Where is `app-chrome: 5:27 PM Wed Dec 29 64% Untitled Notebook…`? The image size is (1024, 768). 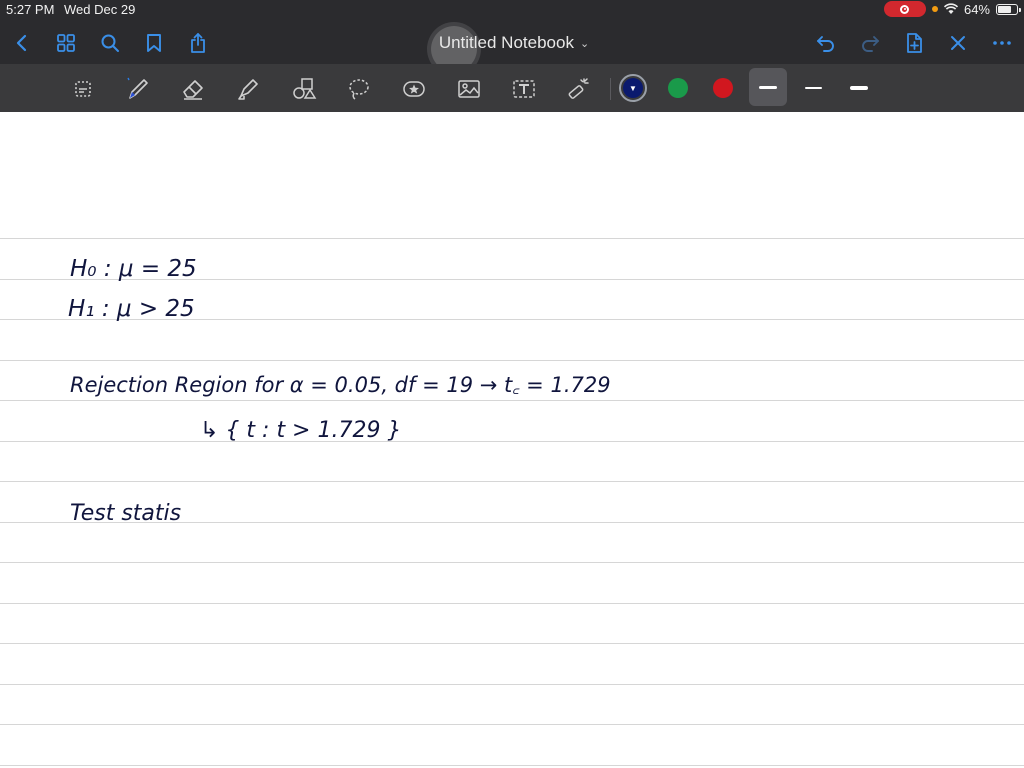 app-chrome: 5:27 PM Wed Dec 29 64% Untitled Notebook… is located at coordinates (512, 36).